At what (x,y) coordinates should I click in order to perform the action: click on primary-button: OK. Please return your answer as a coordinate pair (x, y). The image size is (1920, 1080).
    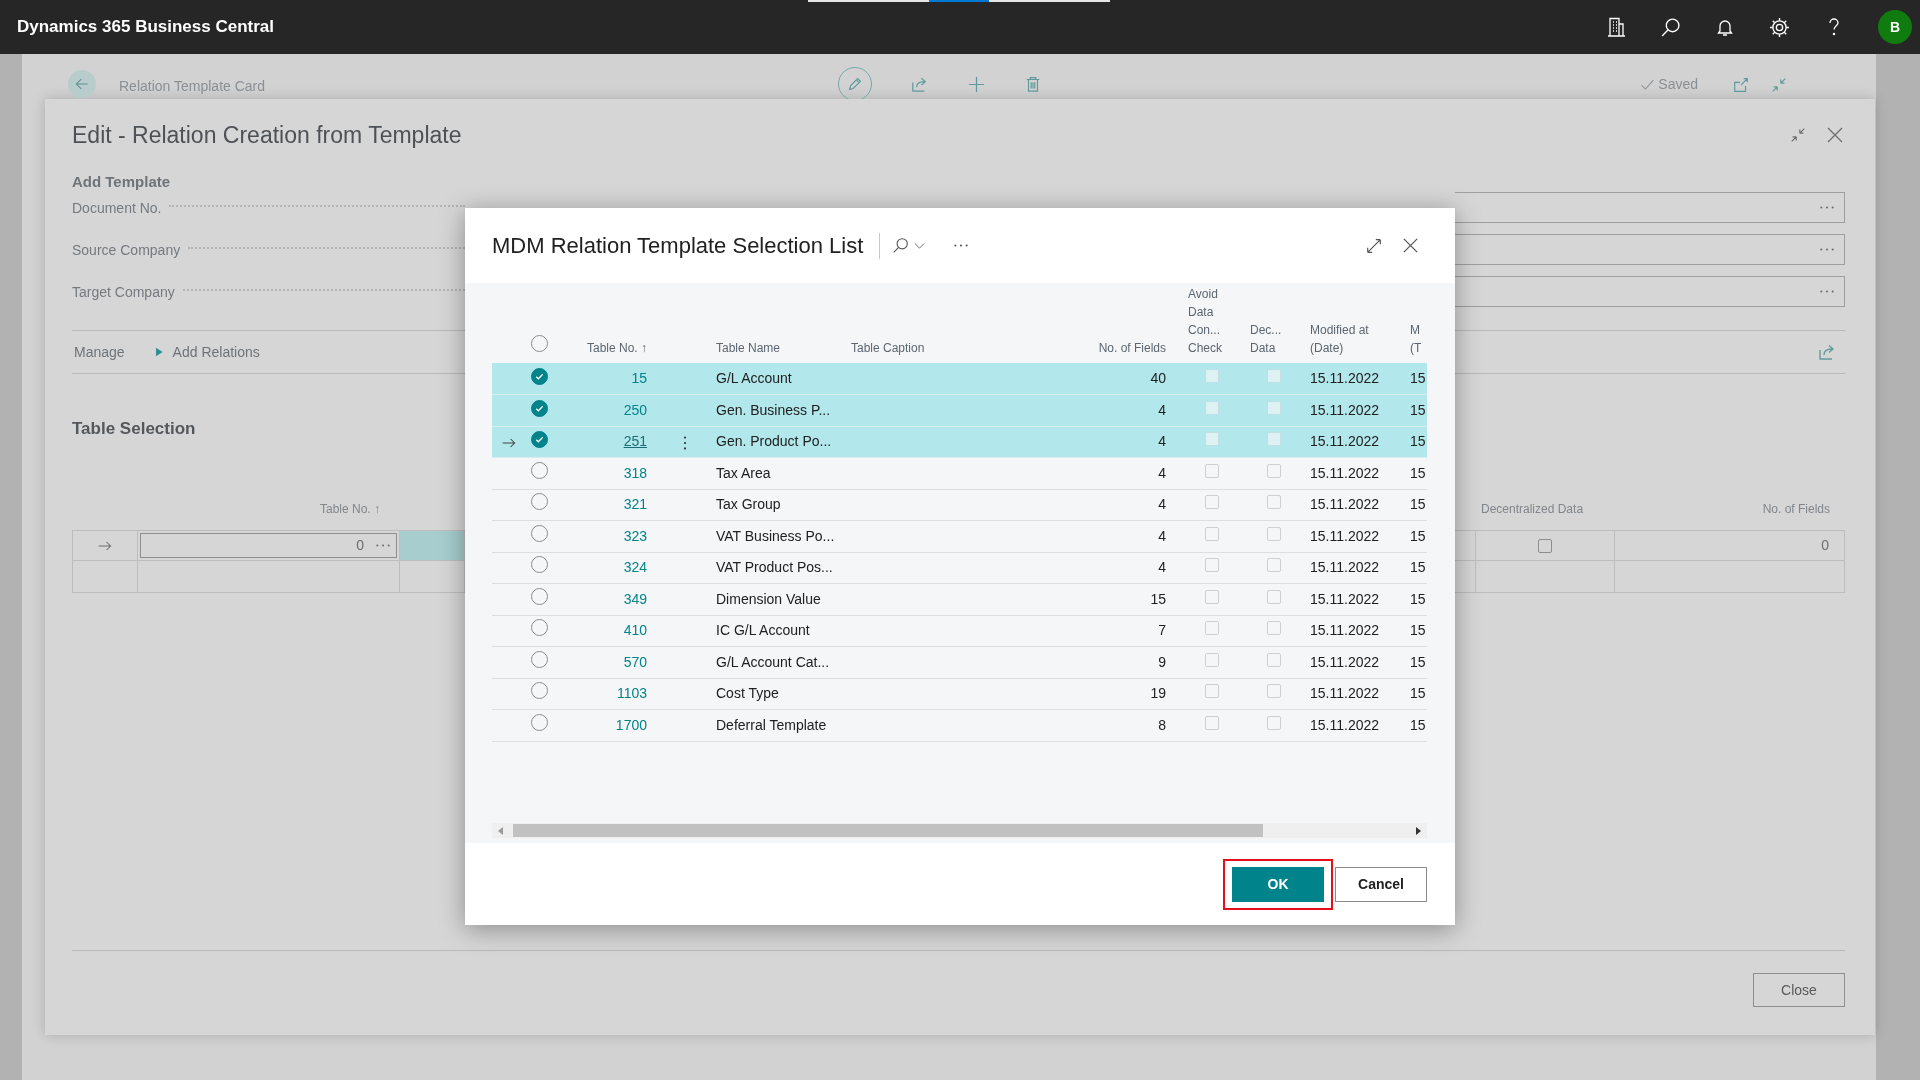
    Looking at the image, I should click on (1278, 884).